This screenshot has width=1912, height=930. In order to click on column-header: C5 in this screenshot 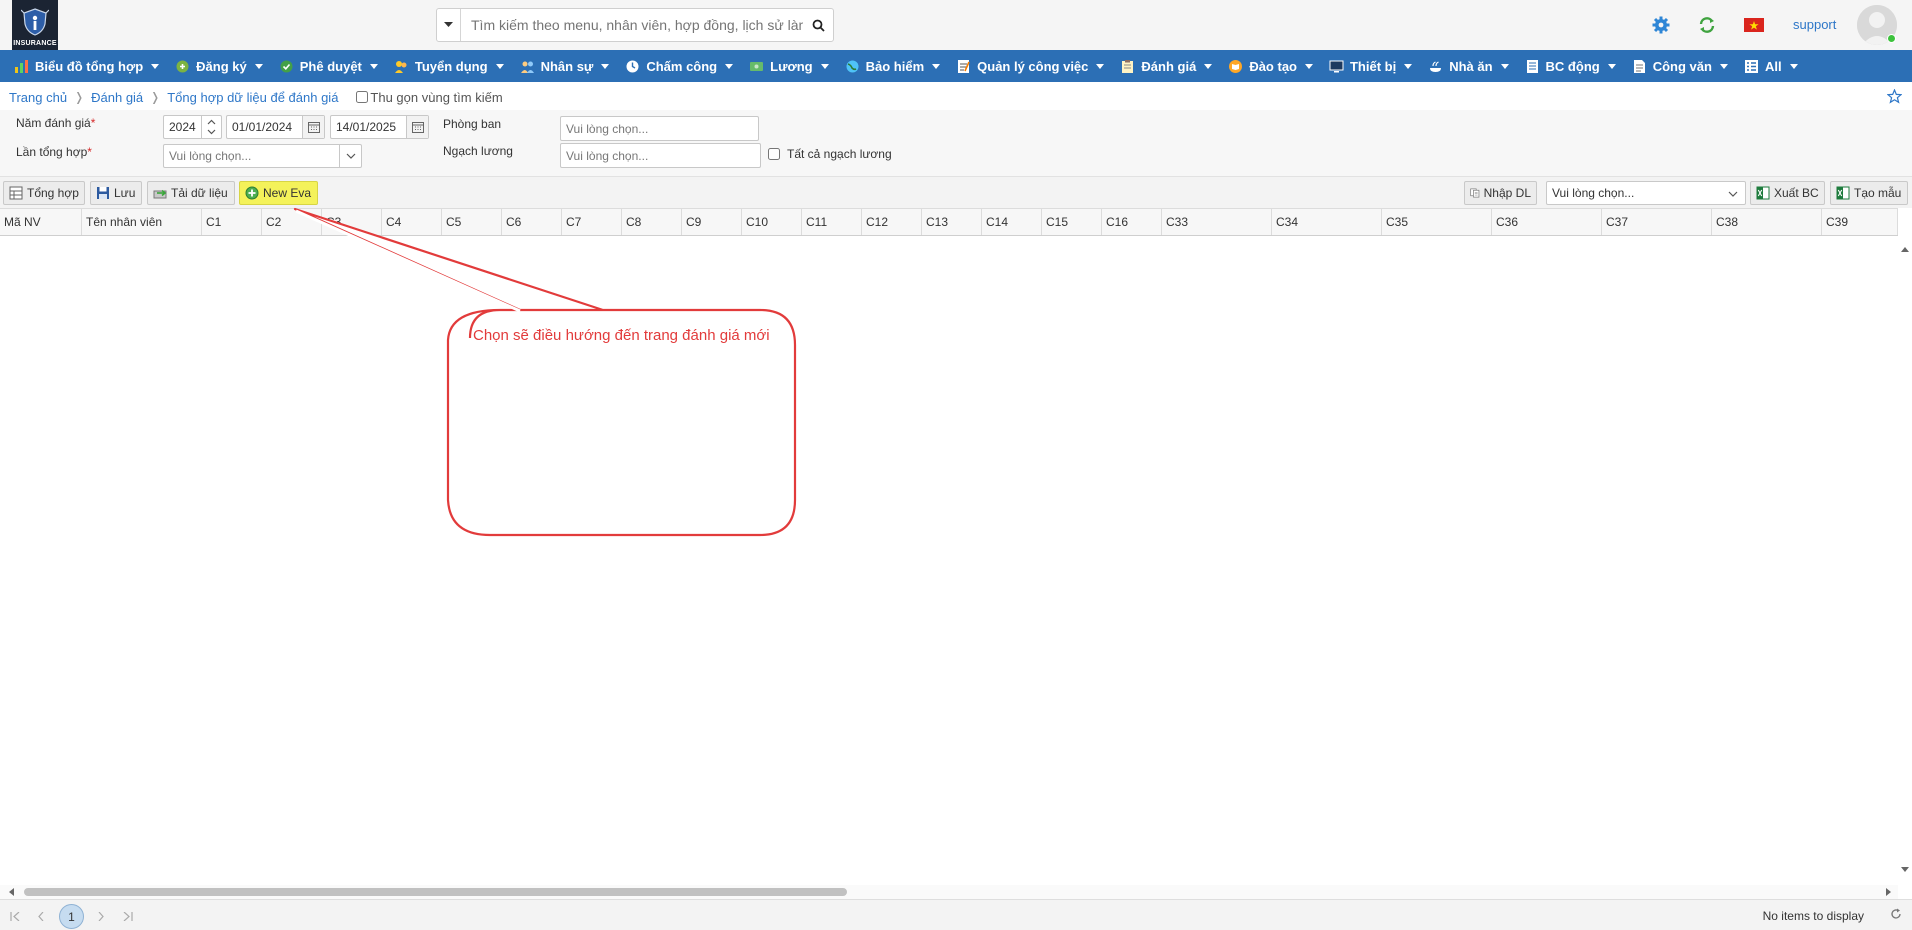, I will do `click(472, 222)`.